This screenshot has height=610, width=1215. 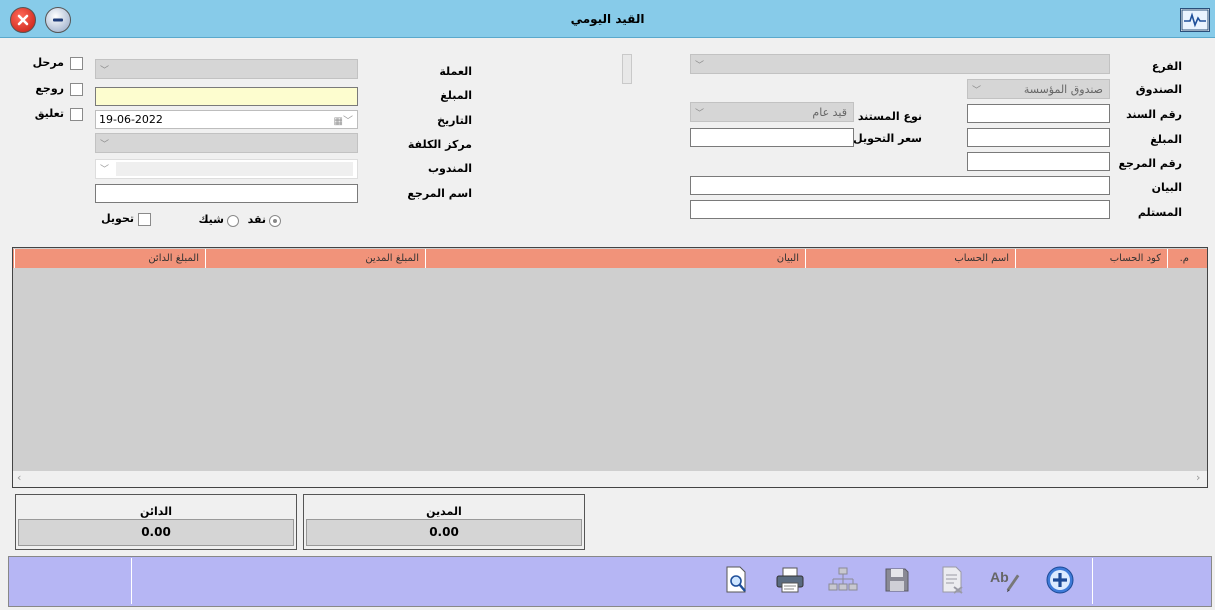 What do you see at coordinates (615, 258) in the screenshot?
I see `col-statement: البيان` at bounding box center [615, 258].